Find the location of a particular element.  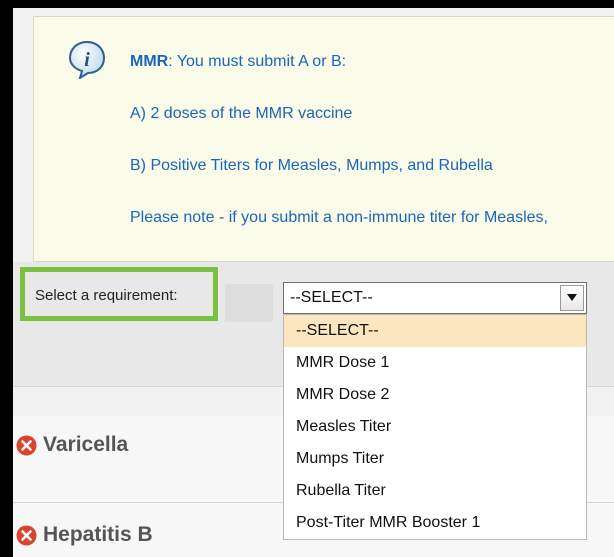

requirement-select: --SELECT-- is located at coordinates (435, 298).